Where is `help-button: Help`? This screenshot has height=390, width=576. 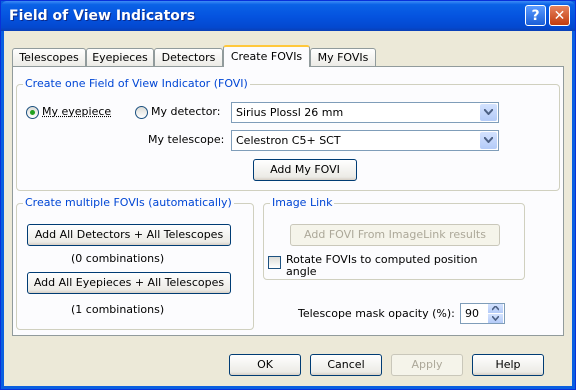
help-button: Help is located at coordinates (508, 365).